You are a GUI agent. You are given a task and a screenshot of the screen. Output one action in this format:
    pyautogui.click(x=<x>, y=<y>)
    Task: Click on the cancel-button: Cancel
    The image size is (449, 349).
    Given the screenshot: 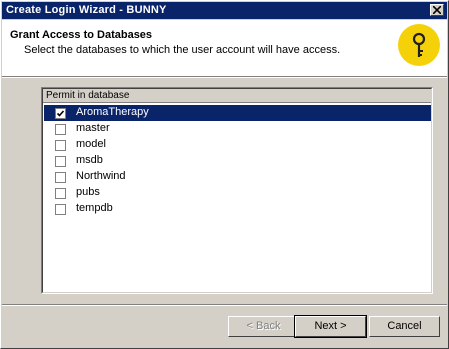 What is the action you would take?
    pyautogui.click(x=404, y=326)
    